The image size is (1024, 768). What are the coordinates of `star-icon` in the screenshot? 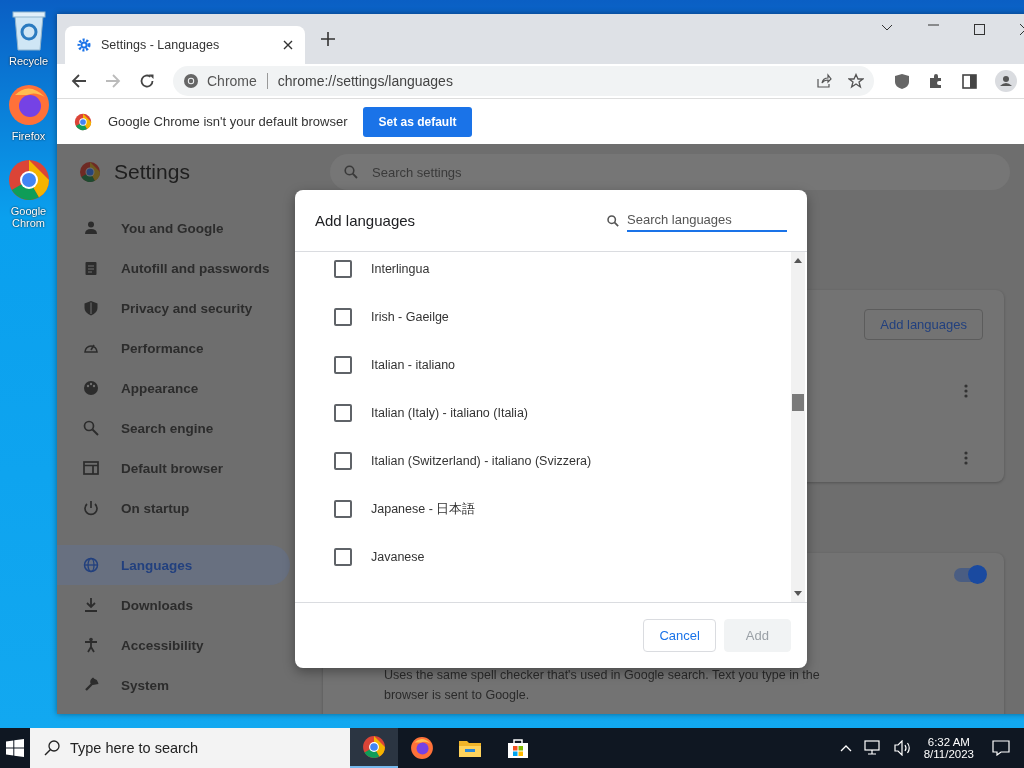 It's located at (856, 81).